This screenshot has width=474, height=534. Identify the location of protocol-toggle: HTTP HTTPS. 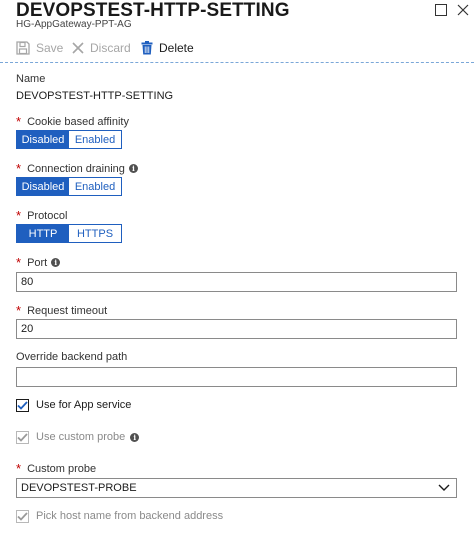
(69, 233).